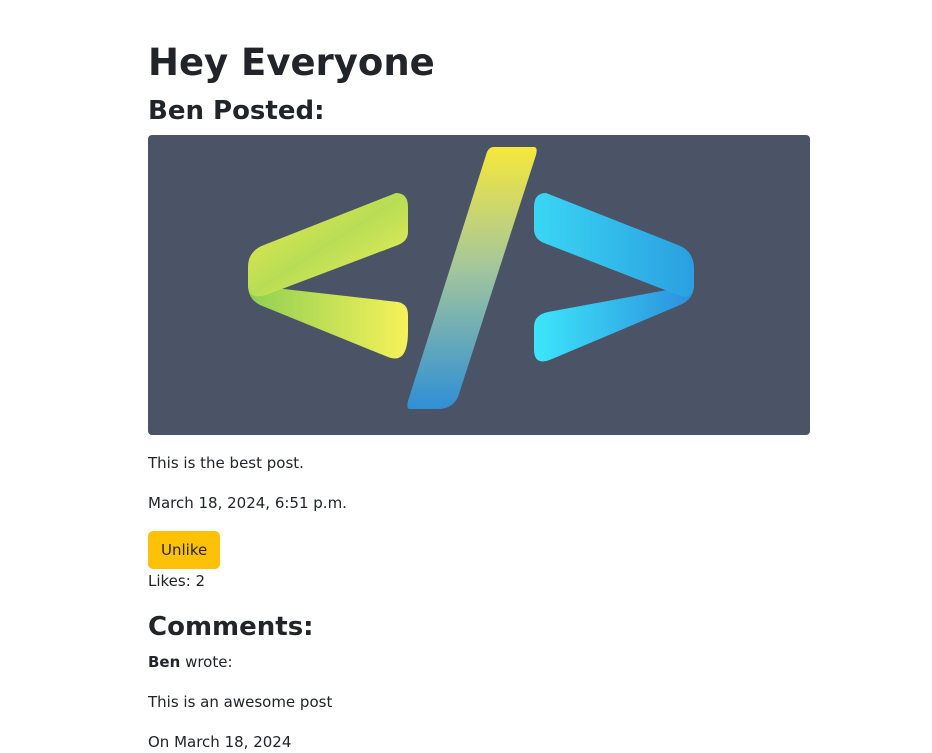  What do you see at coordinates (164, 662) in the screenshot?
I see `comment-author: Ben` at bounding box center [164, 662].